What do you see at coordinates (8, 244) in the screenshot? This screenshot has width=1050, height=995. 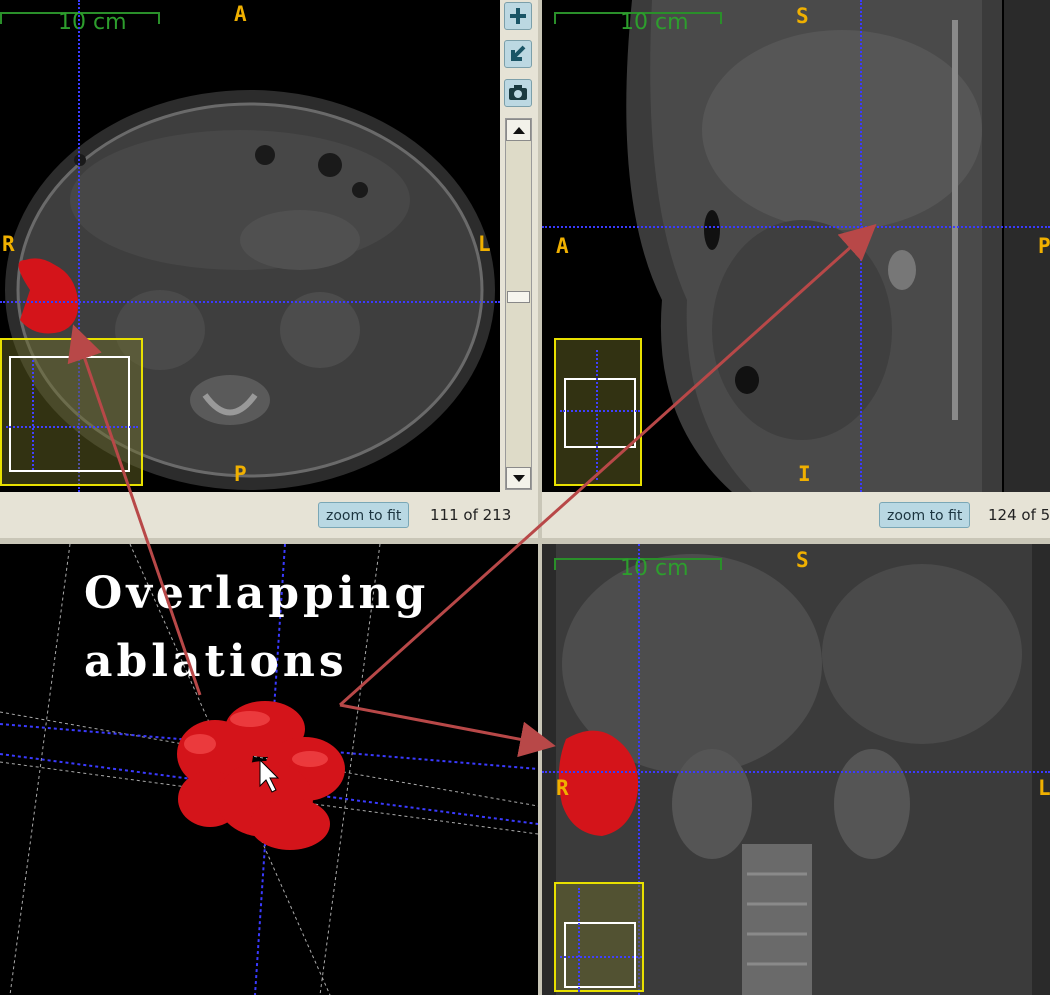 I see `axial-orient-left: R` at bounding box center [8, 244].